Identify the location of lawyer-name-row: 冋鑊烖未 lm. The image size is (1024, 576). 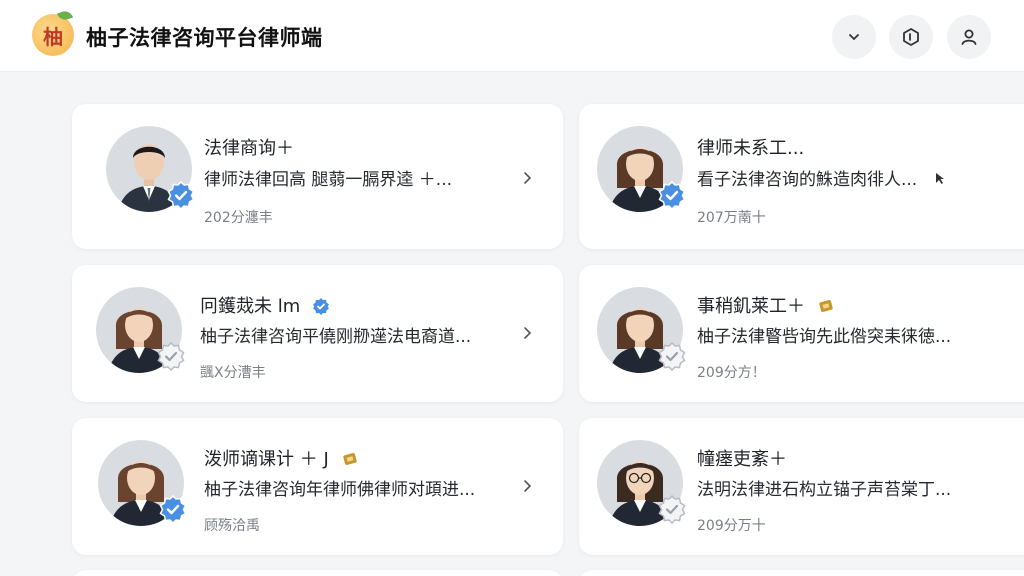
(265, 305).